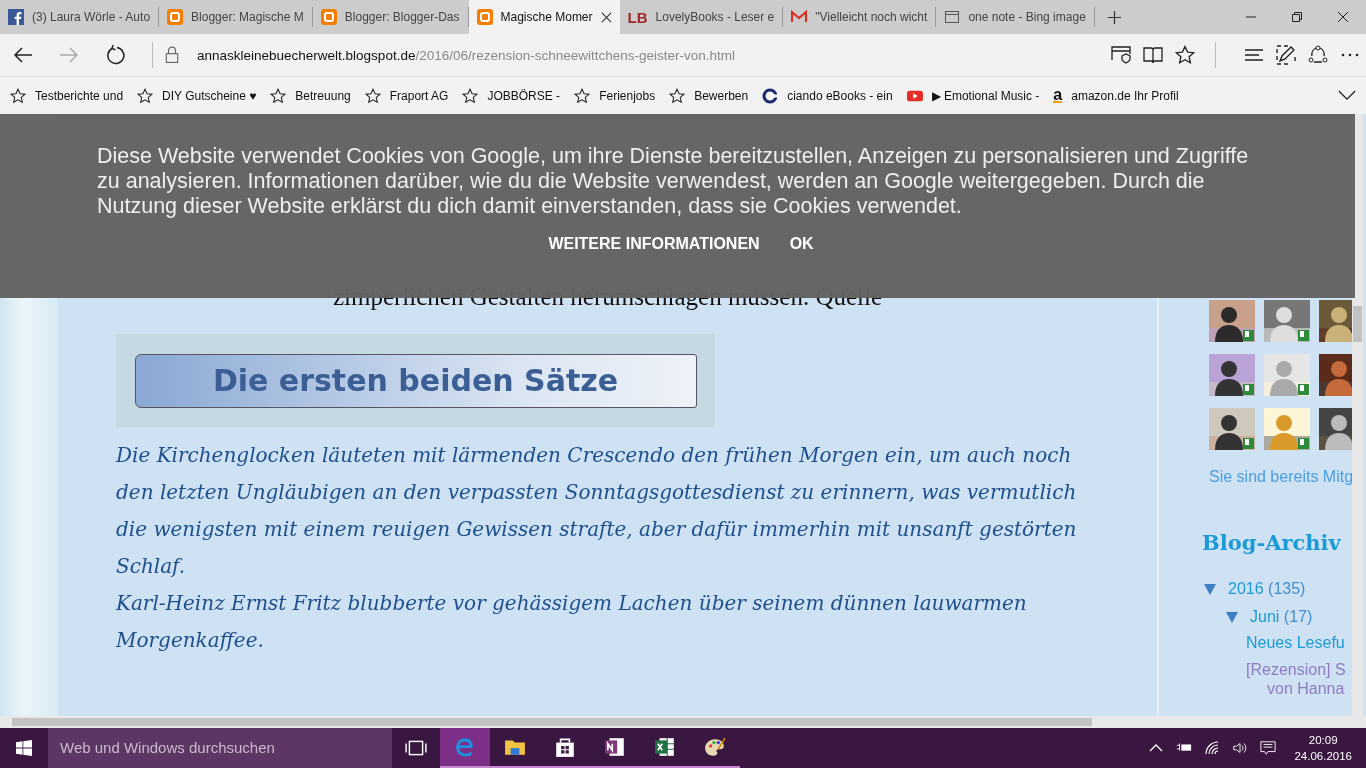 The height and width of the screenshot is (768, 1366). I want to click on page-icon, so click(952, 17).